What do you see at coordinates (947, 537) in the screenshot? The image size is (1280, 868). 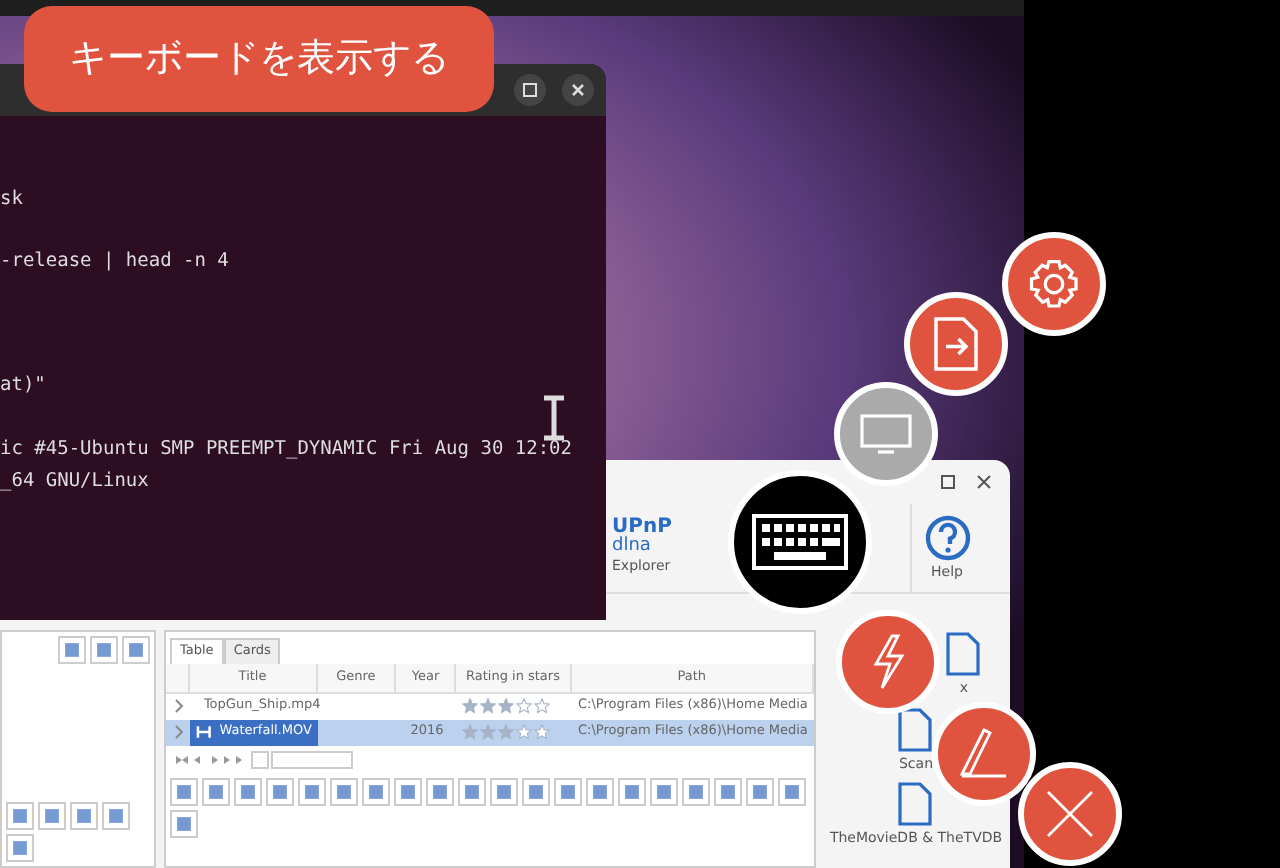 I see `help-icon` at bounding box center [947, 537].